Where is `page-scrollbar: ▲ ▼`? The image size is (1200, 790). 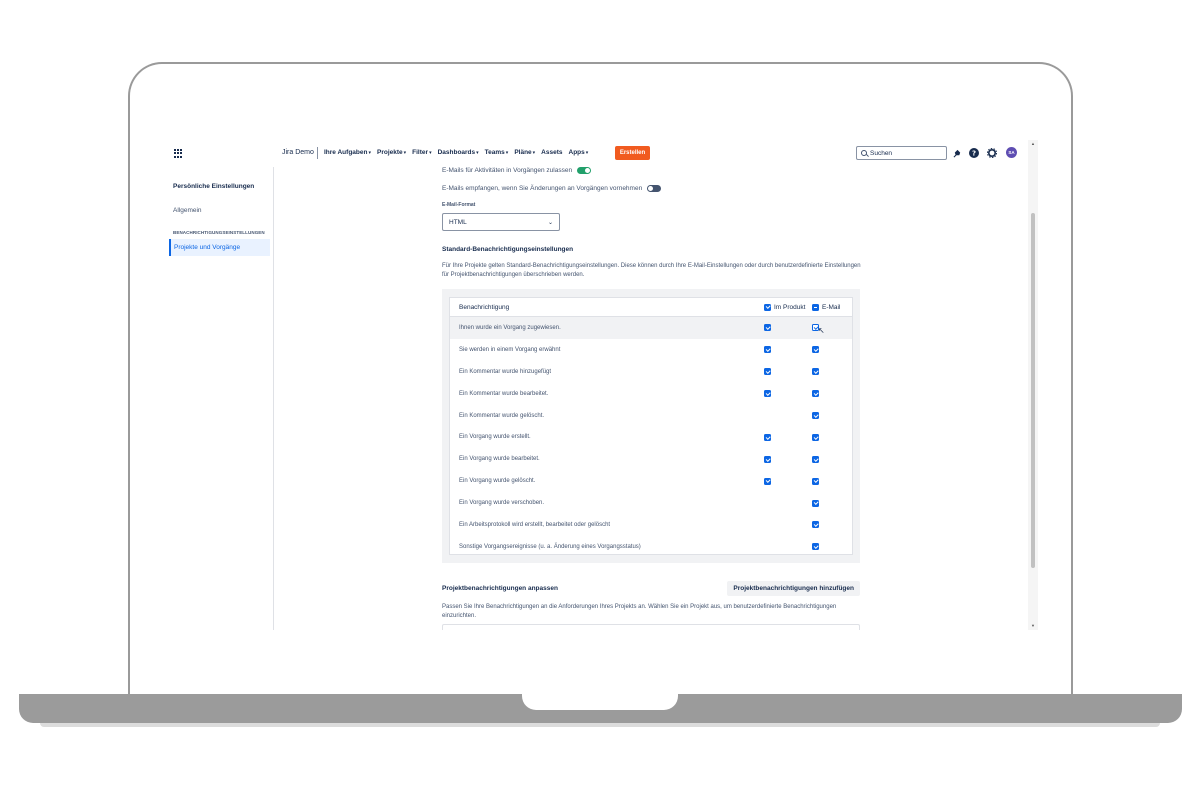 page-scrollbar: ▲ ▼ is located at coordinates (1033, 385).